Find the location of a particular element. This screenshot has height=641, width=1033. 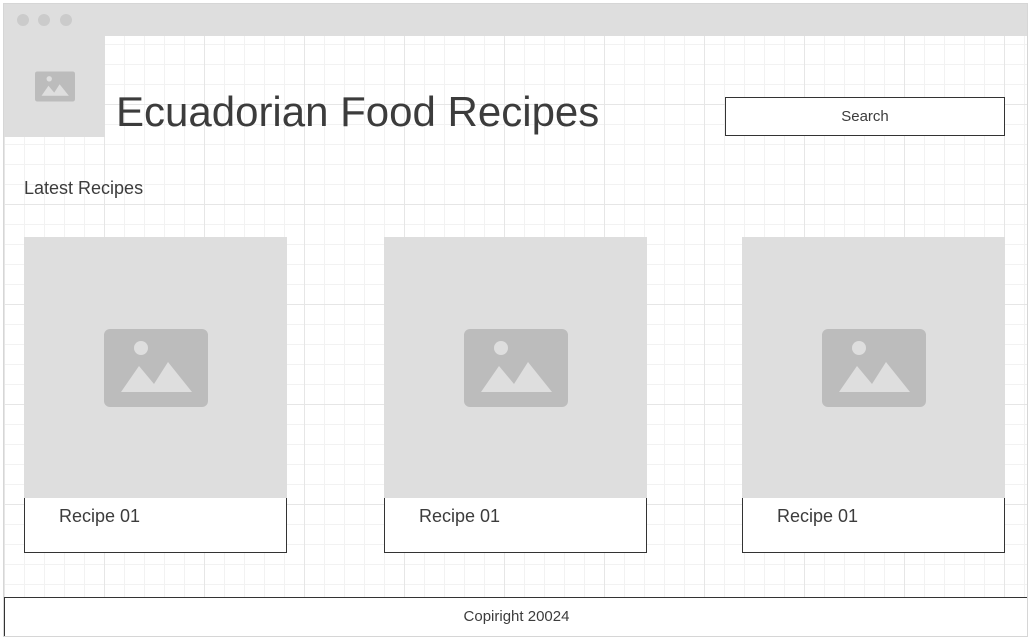

search-input: Search is located at coordinates (865, 116).